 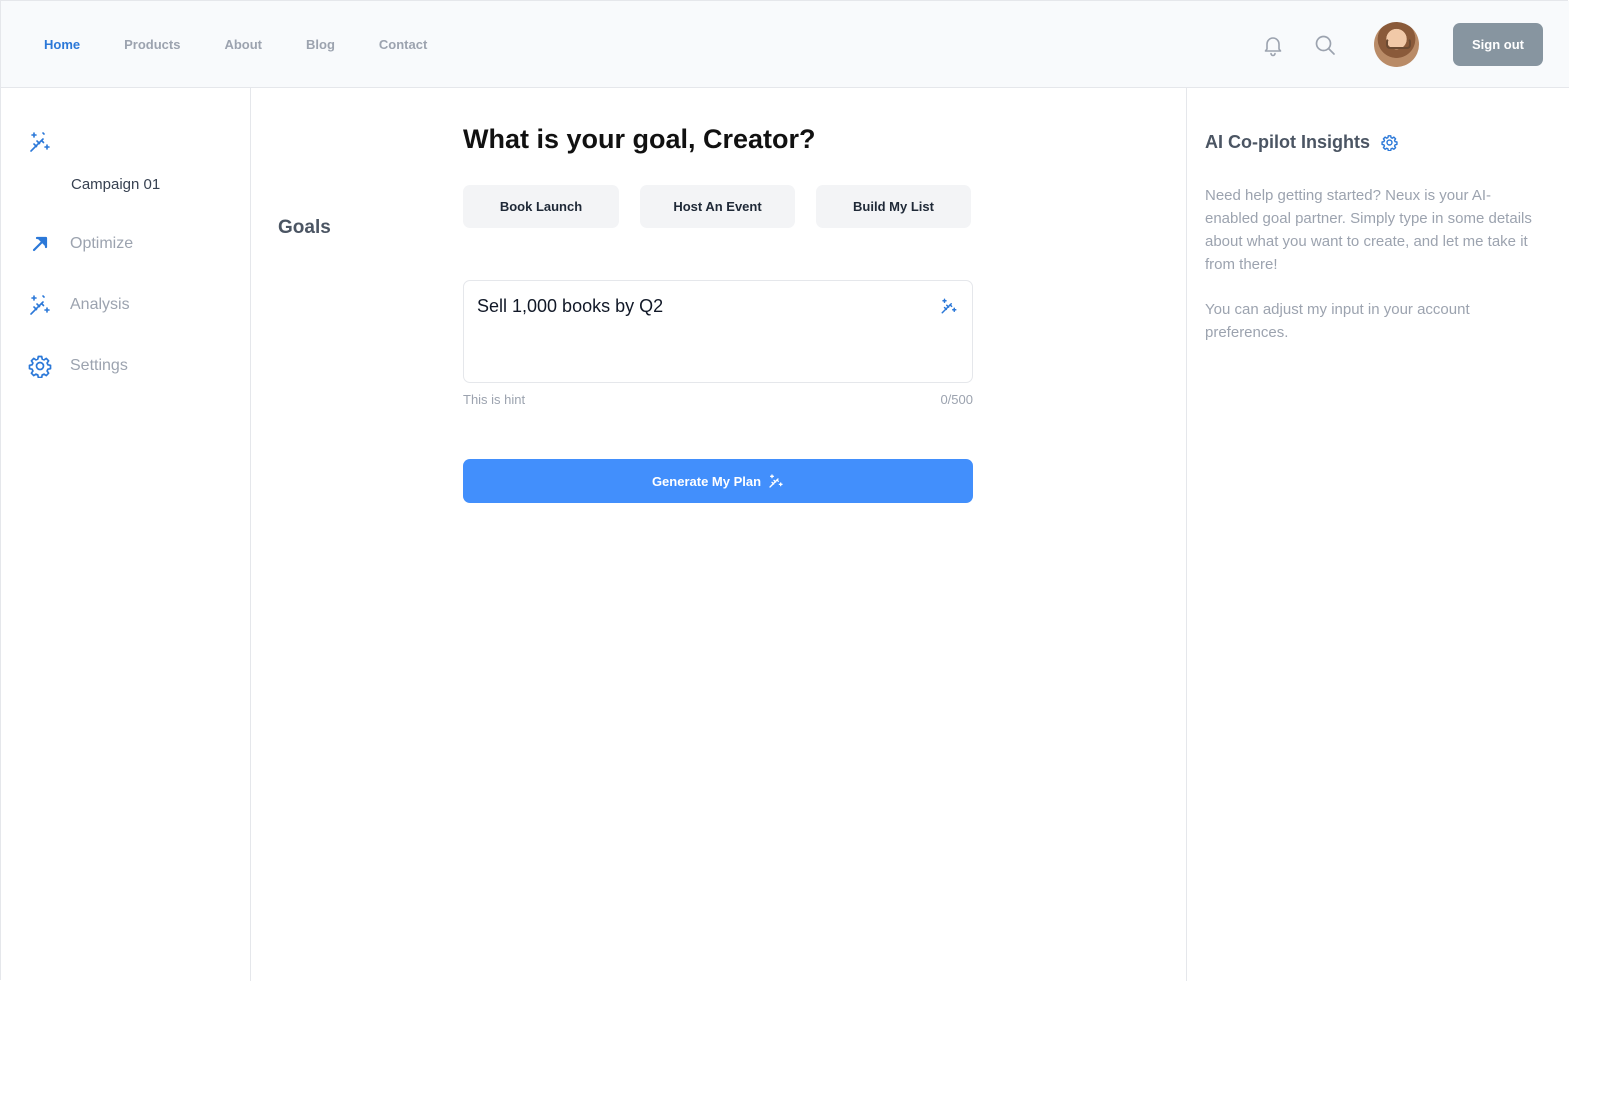 I want to click on insights-header: AI Co-pilot Insights, so click(x=1301, y=142).